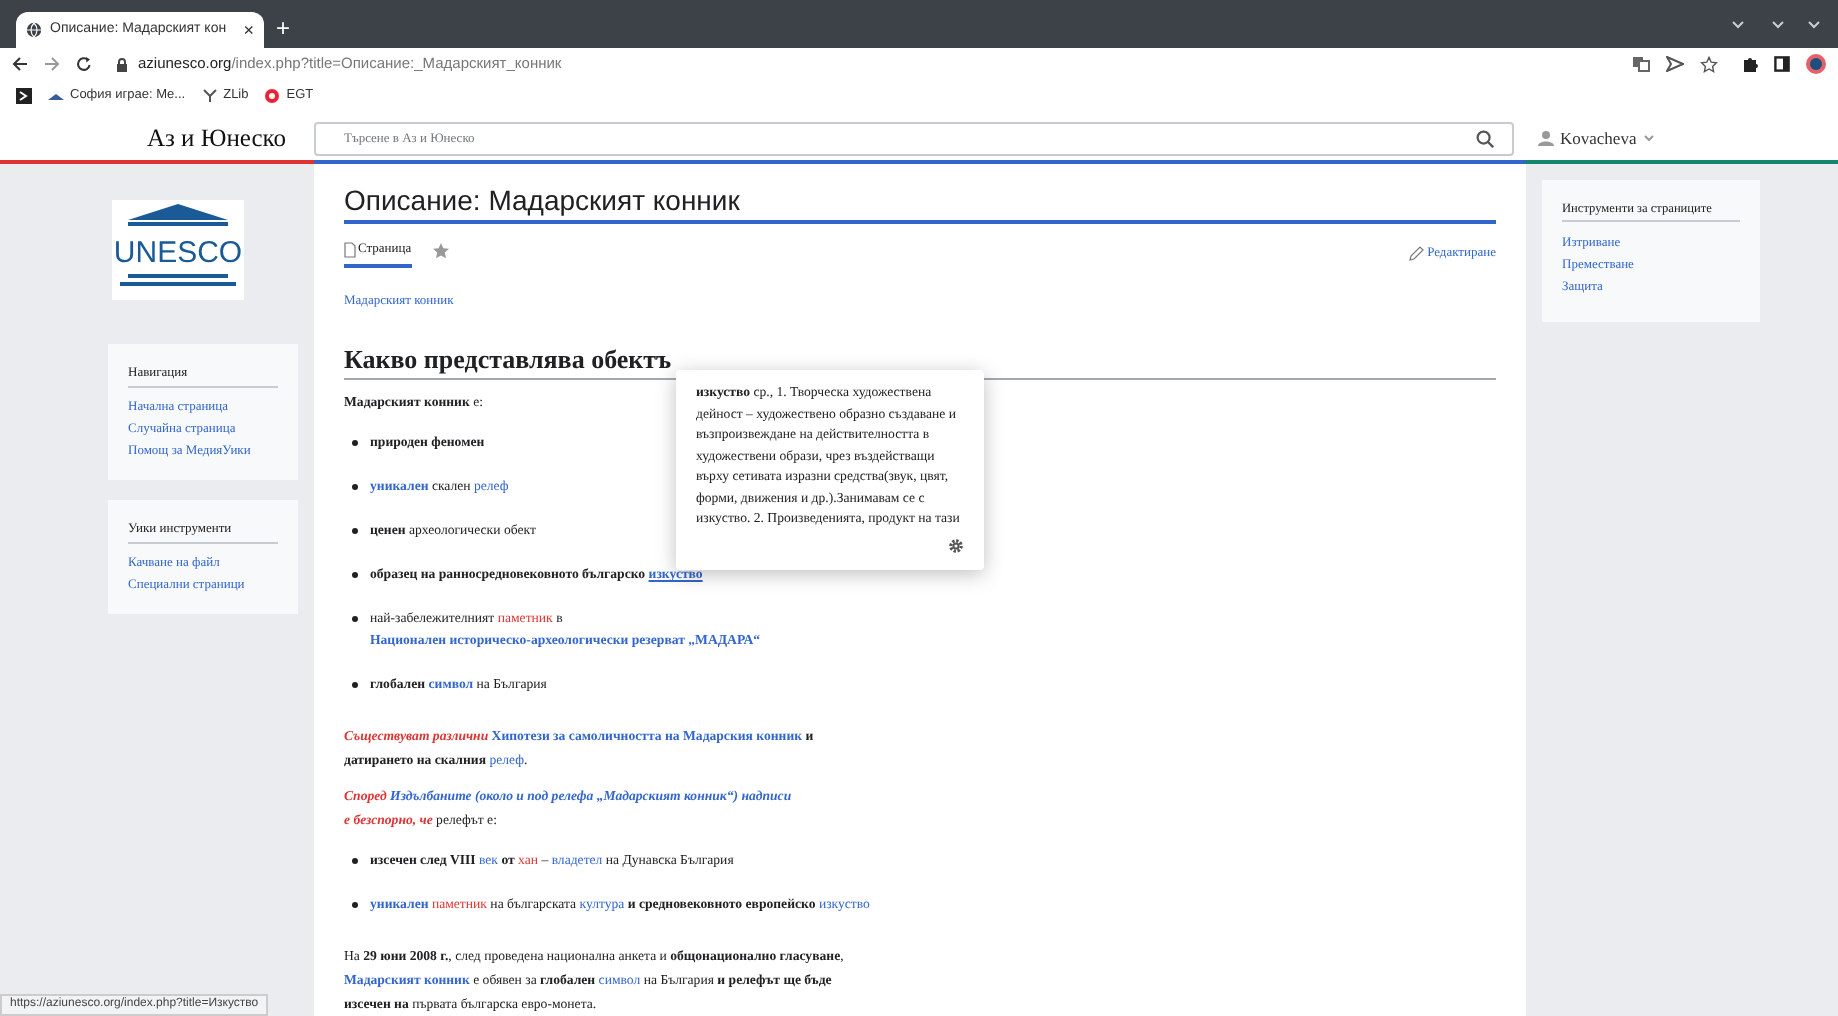 Image resolution: width=1838 pixels, height=1016 pixels. Describe the element at coordinates (508, 359) in the screenshot. I see `section-heading: Какво представлява обектъ` at that location.